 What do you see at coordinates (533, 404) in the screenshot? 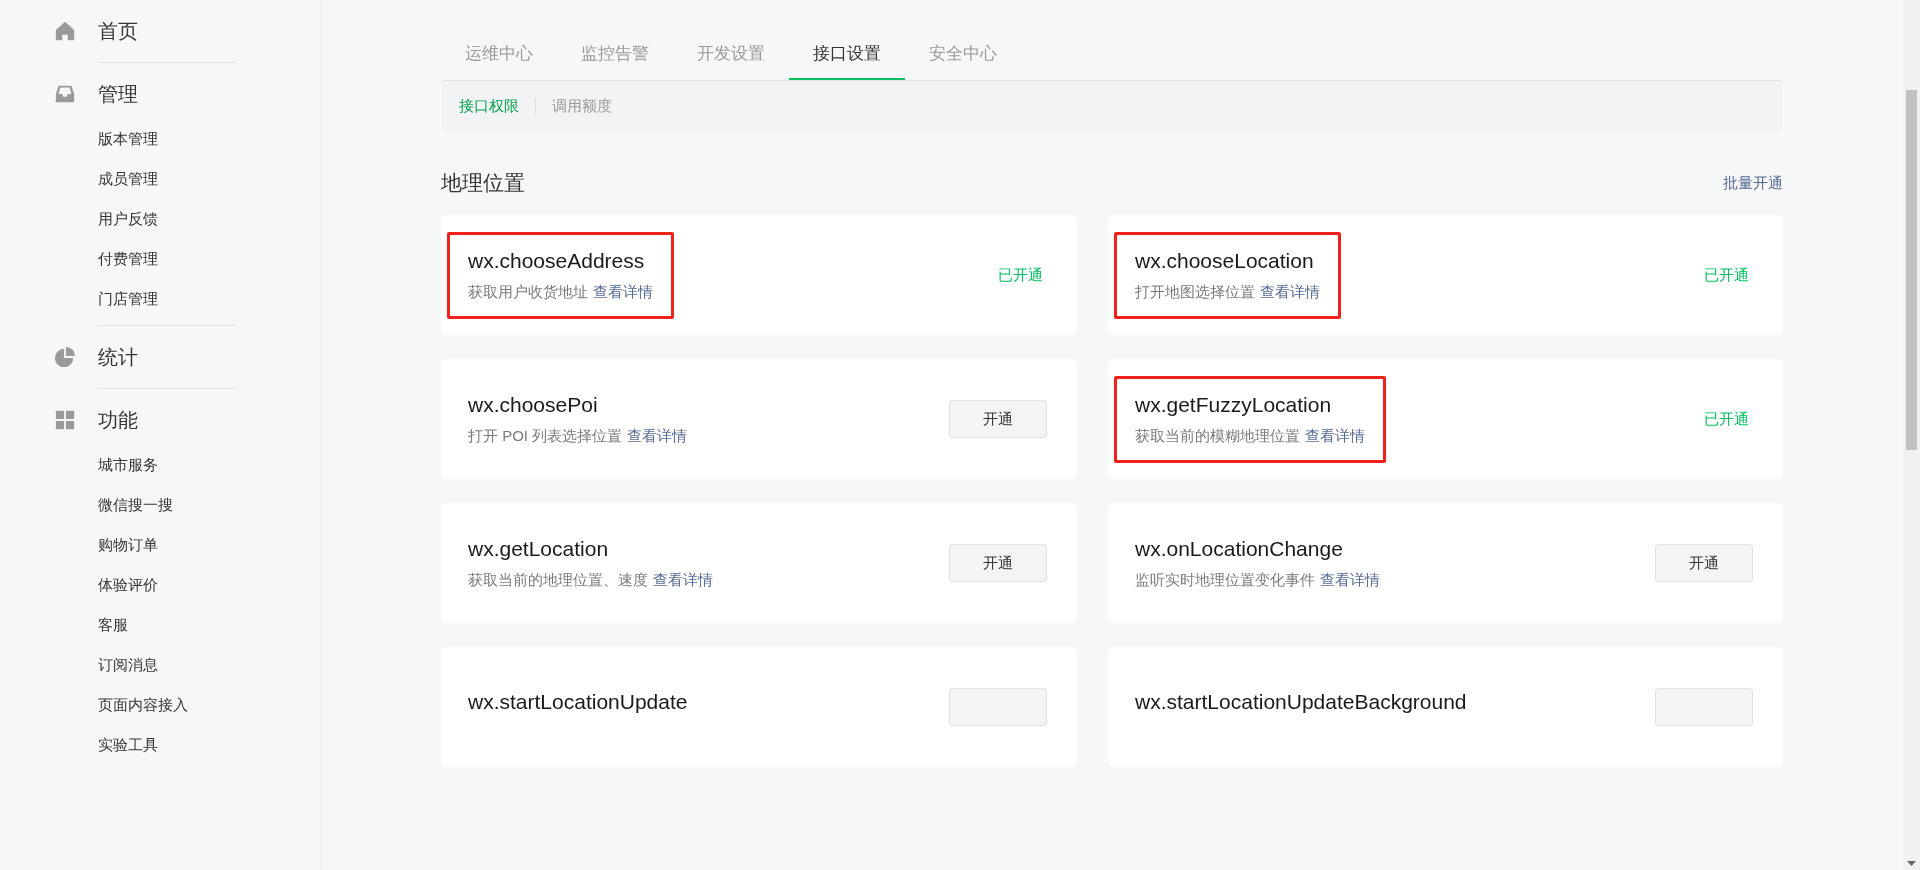
I see `api-name: wx.choosePoi` at bounding box center [533, 404].